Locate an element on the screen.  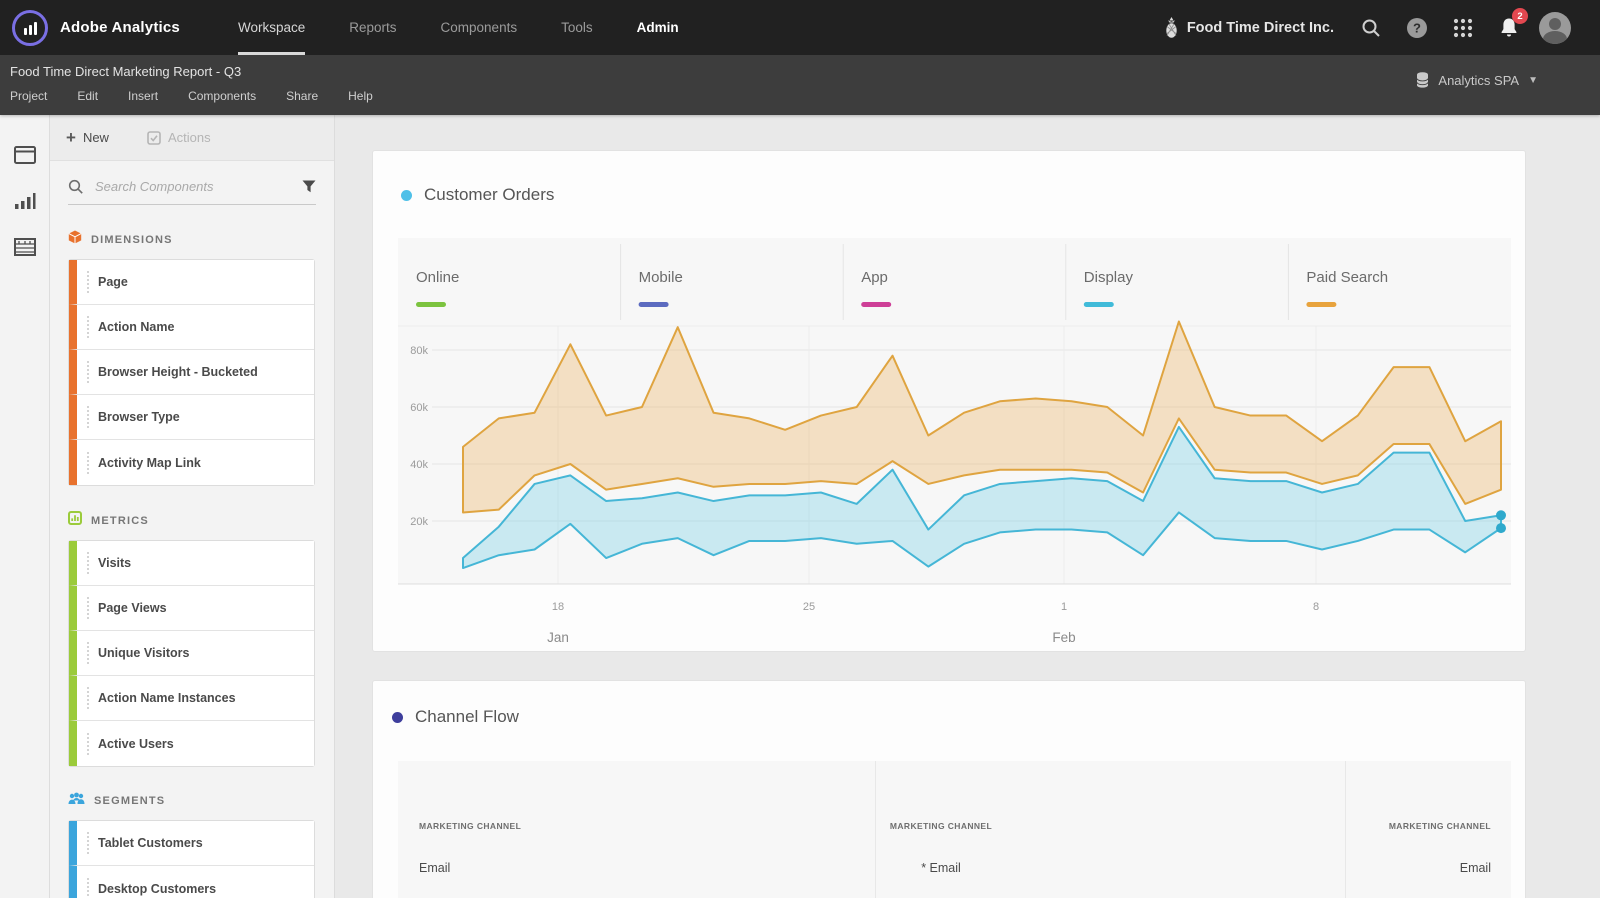
component-list-segments: Tablet Customers Desktop Customers is located at coordinates (191, 859).